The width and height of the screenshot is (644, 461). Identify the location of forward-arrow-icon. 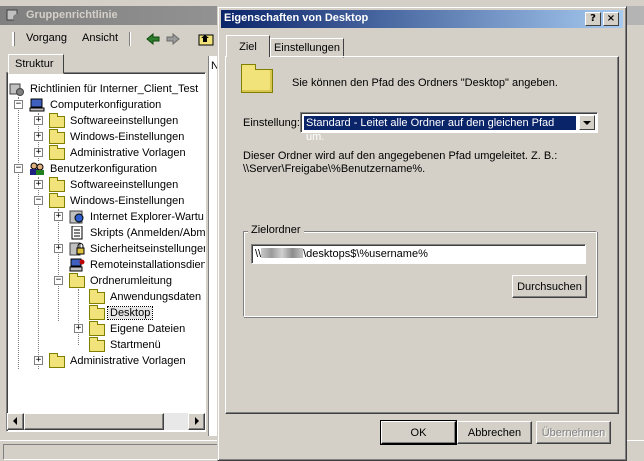
(173, 39).